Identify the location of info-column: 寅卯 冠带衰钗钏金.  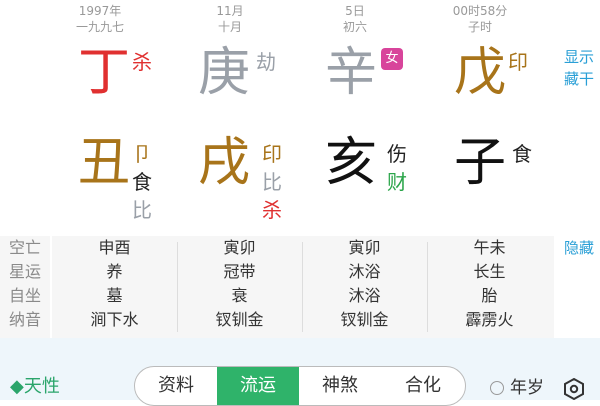
(239, 287).